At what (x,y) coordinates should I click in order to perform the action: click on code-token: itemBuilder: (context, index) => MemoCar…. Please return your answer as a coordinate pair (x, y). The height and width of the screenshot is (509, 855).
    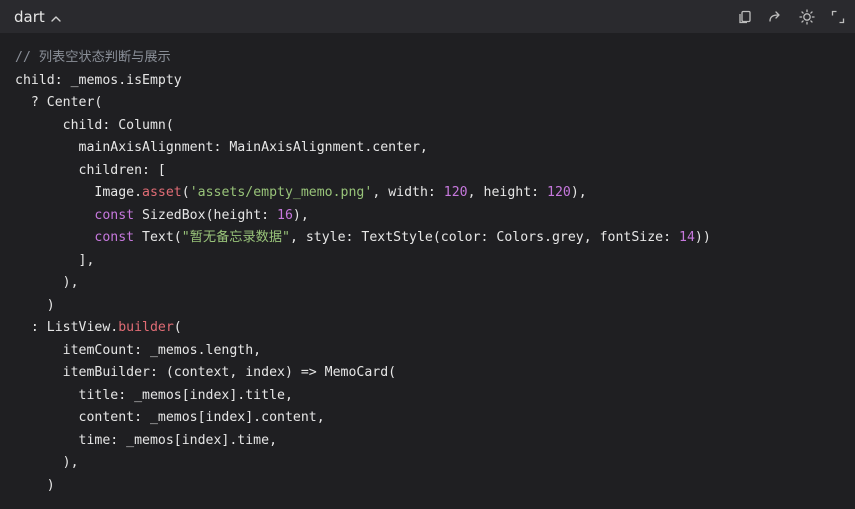
    Looking at the image, I should click on (206, 372).